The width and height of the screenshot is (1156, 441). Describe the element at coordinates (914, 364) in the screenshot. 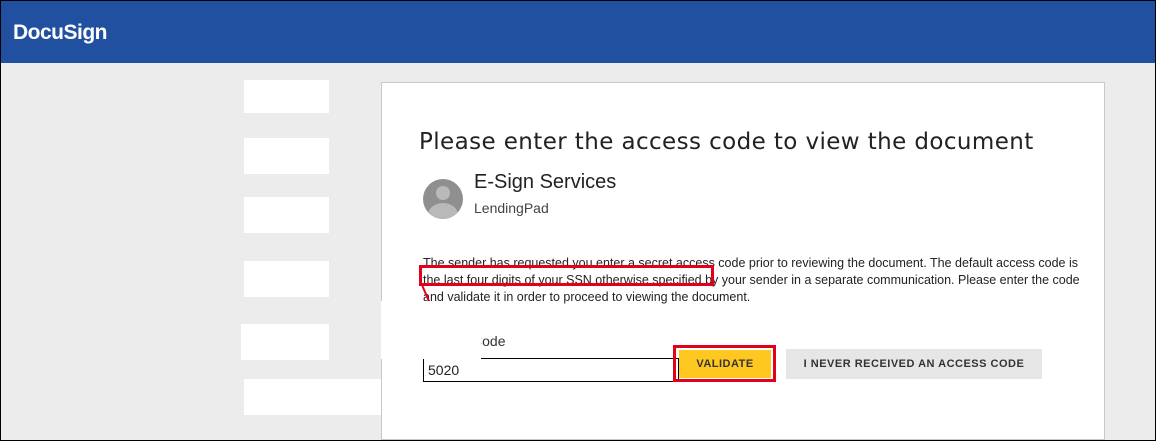

I see `never-received-code-button: I NEVER RECEIVED AN ACCESS CODE` at that location.